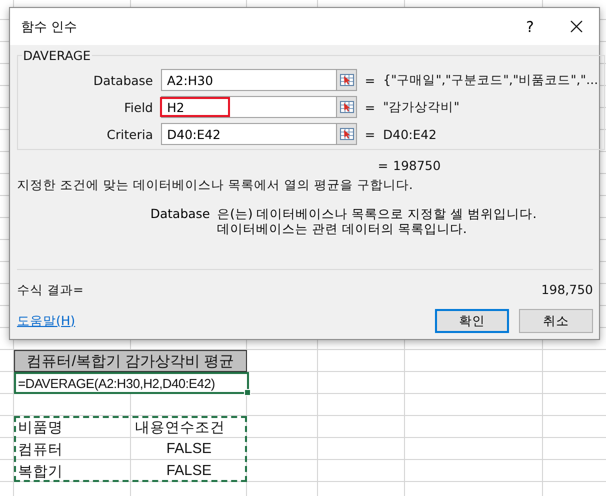  I want to click on argument-description: 은(는) 데이터베이스나 목록으로 지정할 셀 범위입니다. 데이터베이스는 관련 데이터의 목록입니다., so click(377, 221).